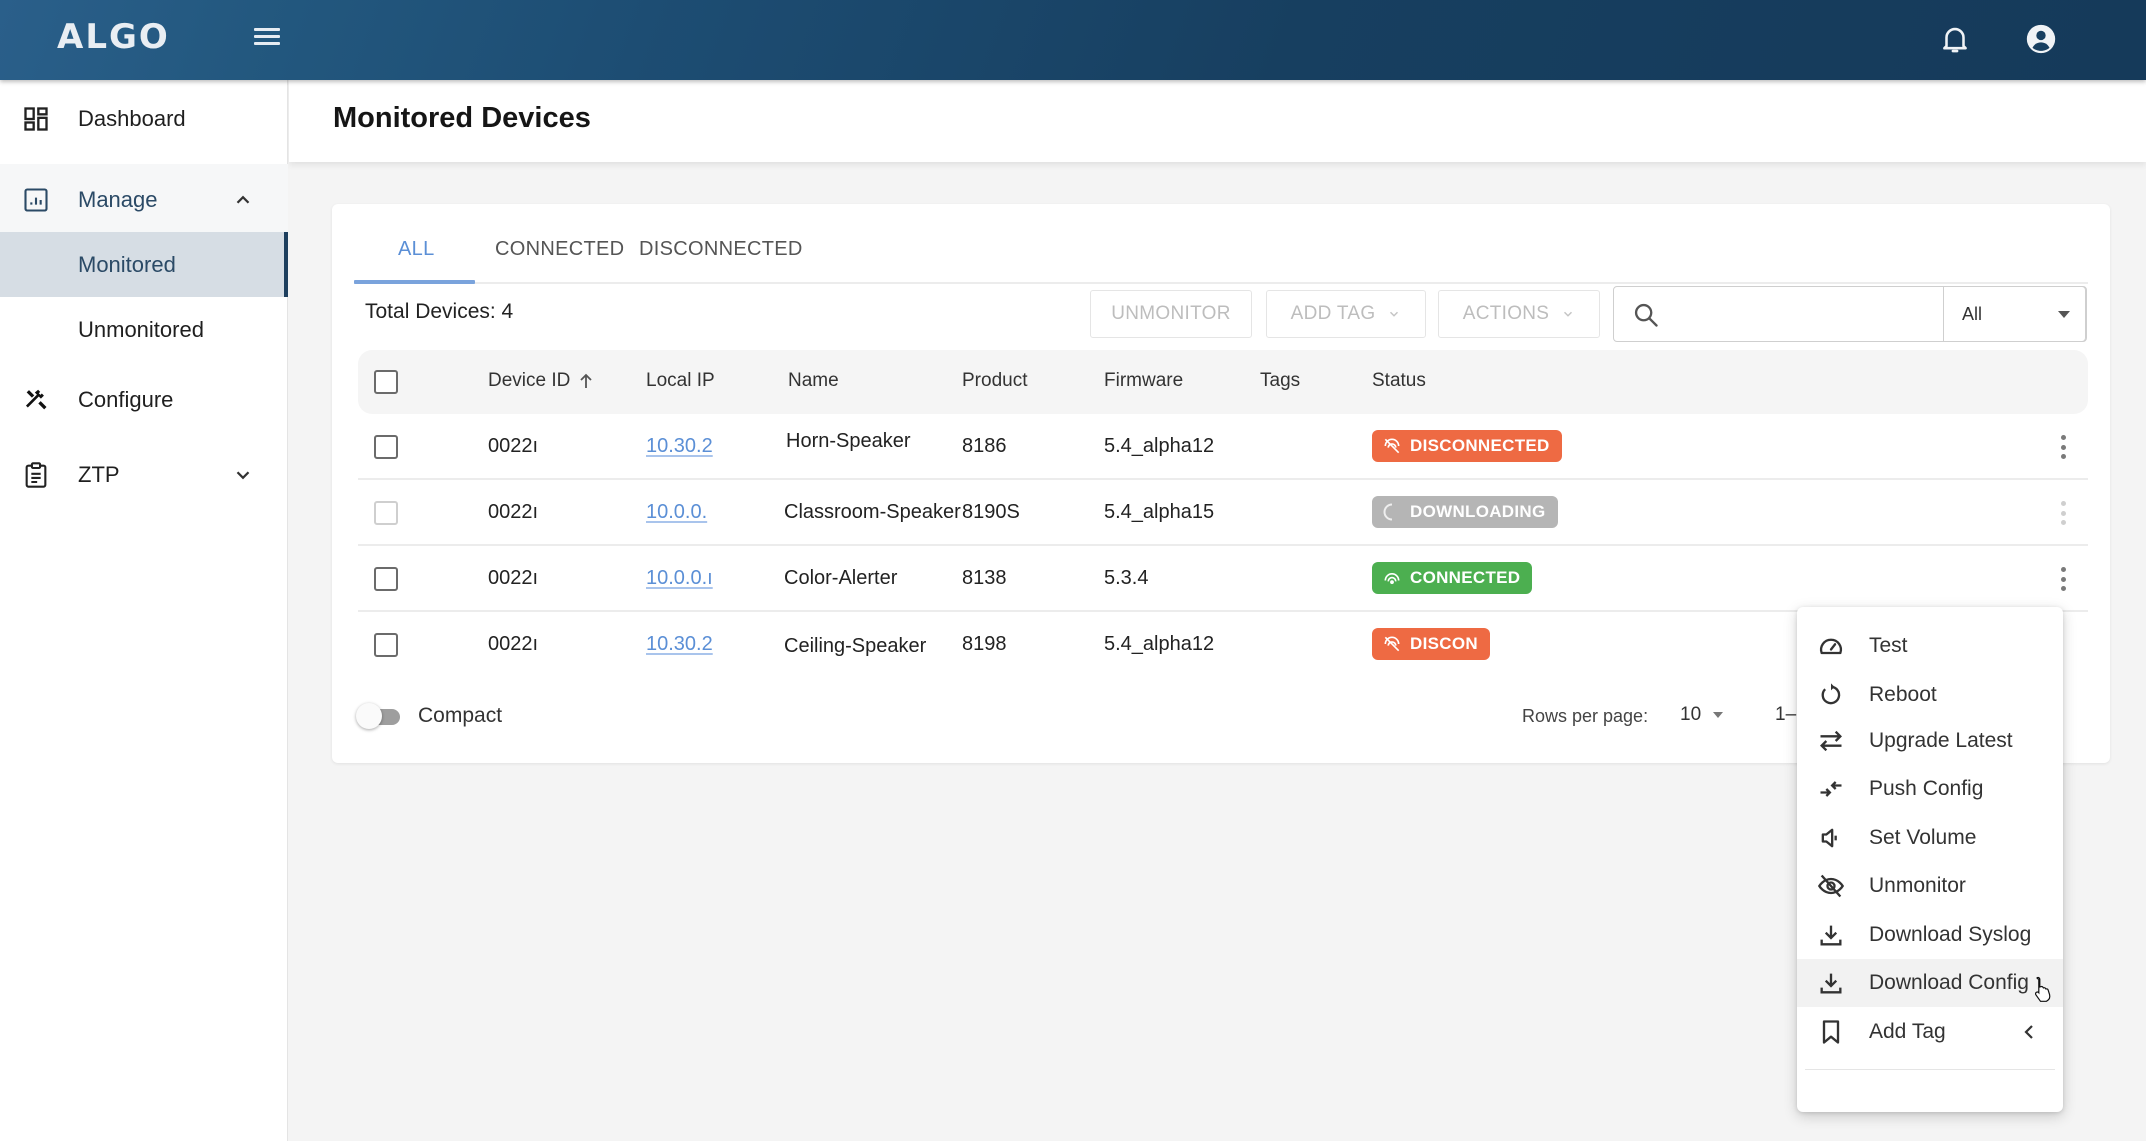 This screenshot has height=1141, width=2146. What do you see at coordinates (1126, 578) in the screenshot?
I see `firmware-cell: 5.3.4` at bounding box center [1126, 578].